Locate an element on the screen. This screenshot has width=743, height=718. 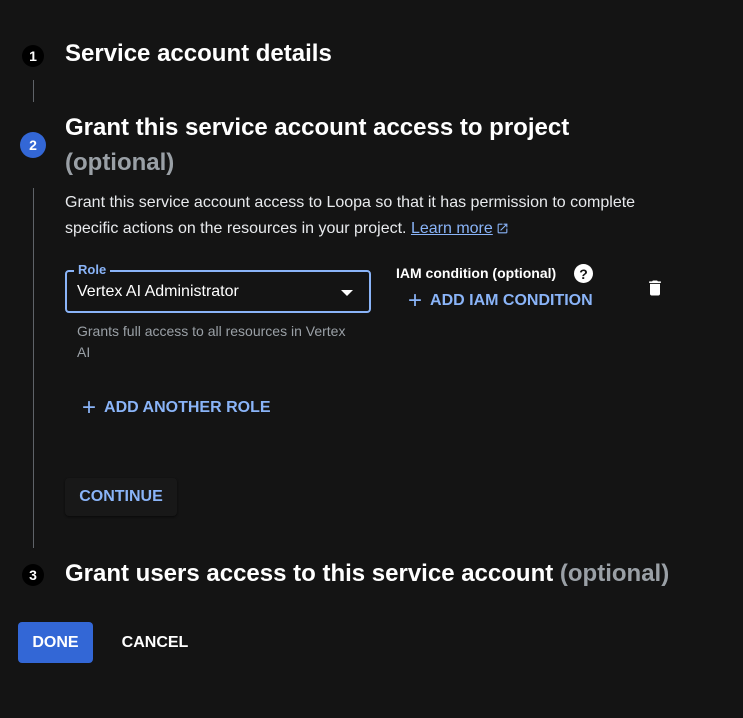
role-value: Vertex AI Administrator is located at coordinates (158, 291).